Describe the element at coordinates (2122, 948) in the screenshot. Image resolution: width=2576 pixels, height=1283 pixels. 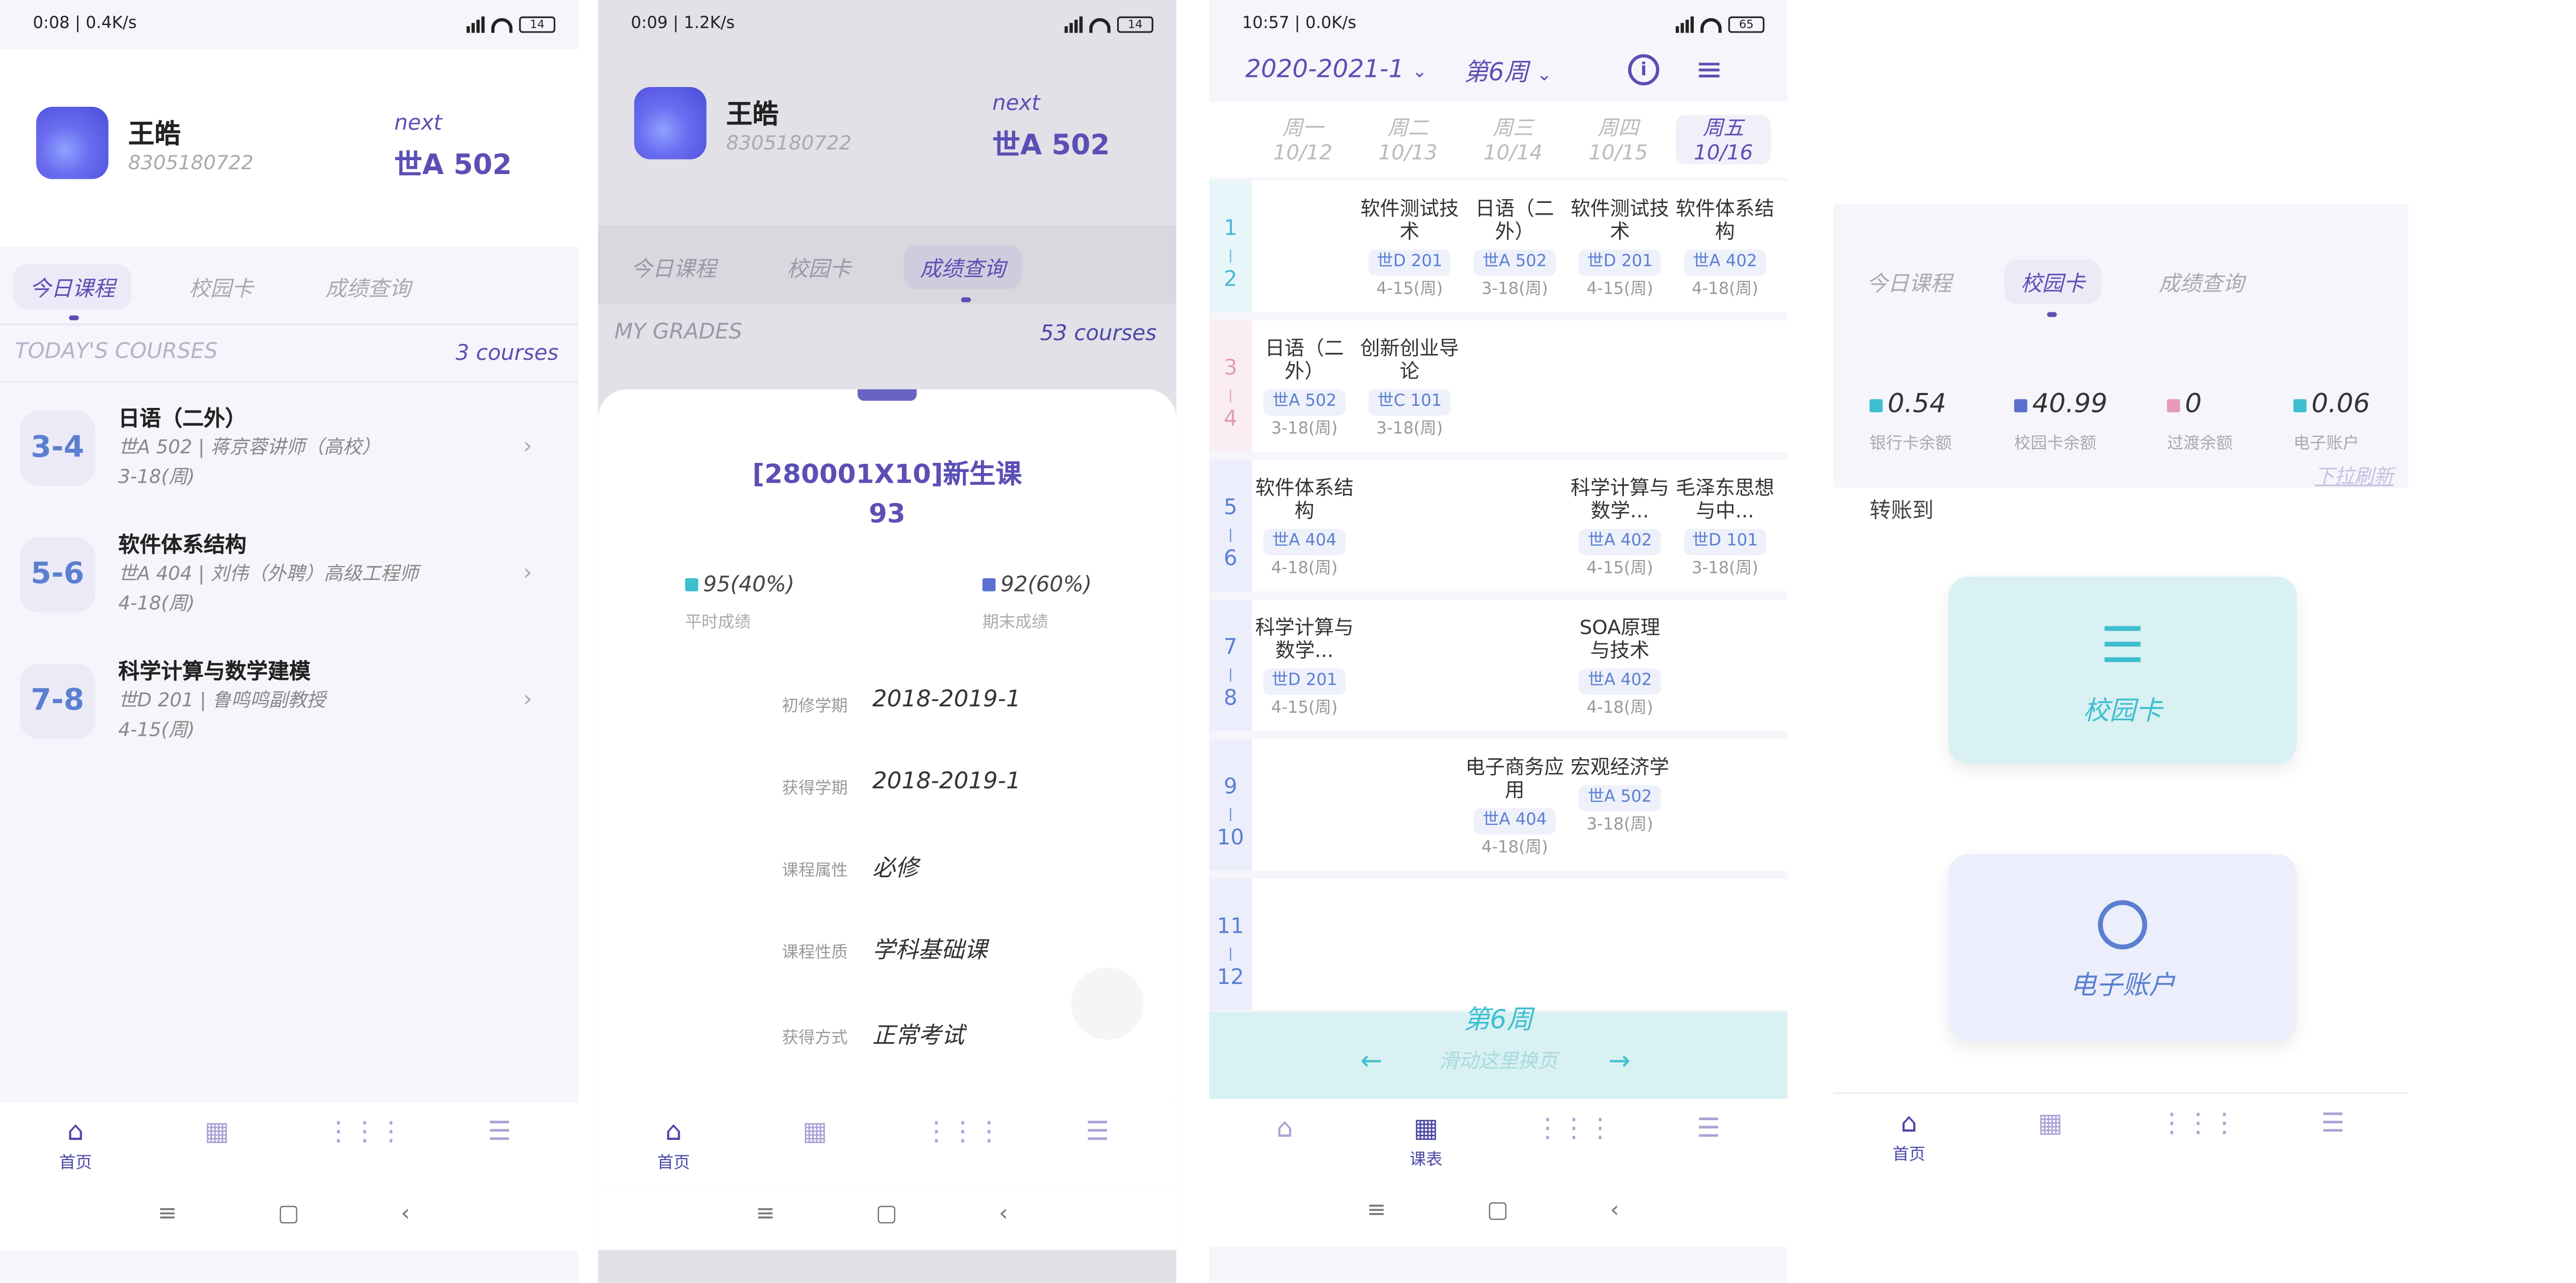
I see `e-account-button: 电子账户` at that location.